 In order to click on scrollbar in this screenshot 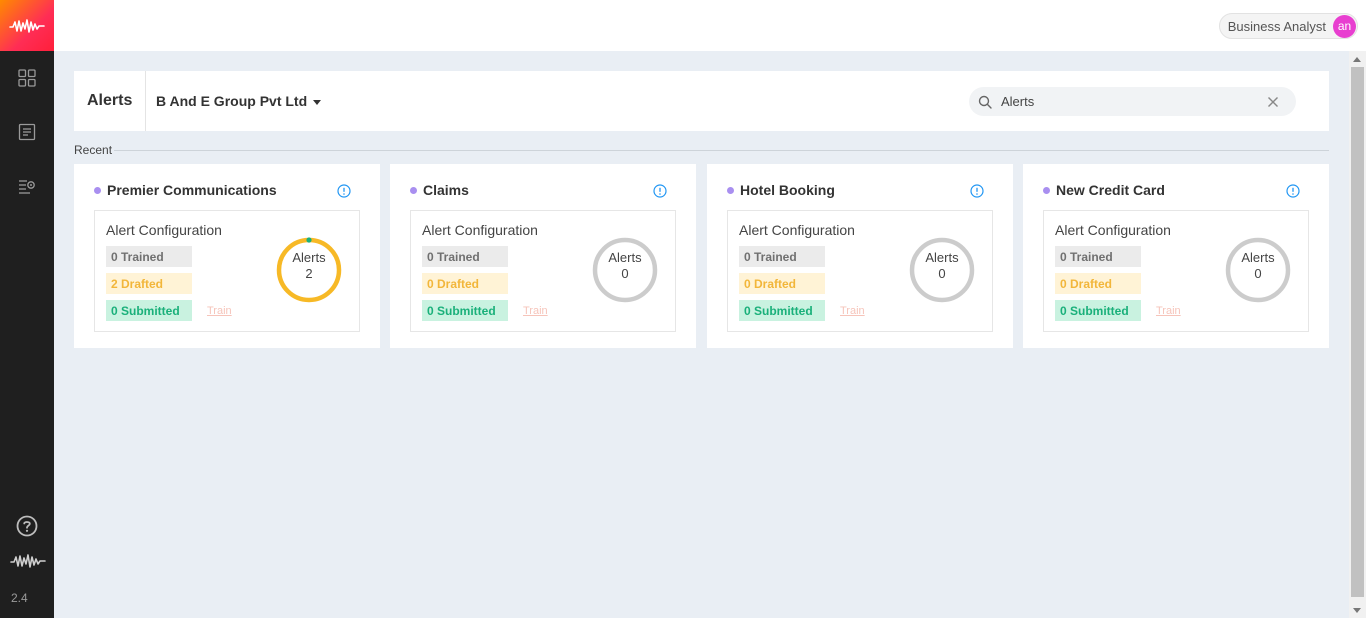, I will do `click(1357, 334)`.